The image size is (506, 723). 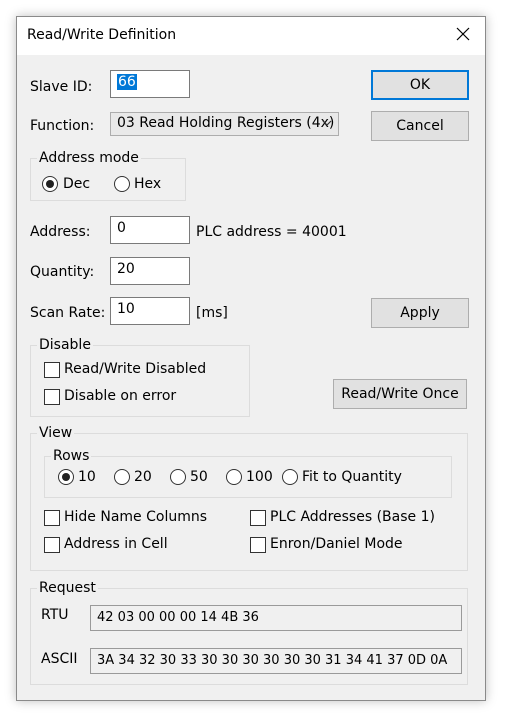 What do you see at coordinates (62, 272) in the screenshot?
I see `quantity-label: Quantity:` at bounding box center [62, 272].